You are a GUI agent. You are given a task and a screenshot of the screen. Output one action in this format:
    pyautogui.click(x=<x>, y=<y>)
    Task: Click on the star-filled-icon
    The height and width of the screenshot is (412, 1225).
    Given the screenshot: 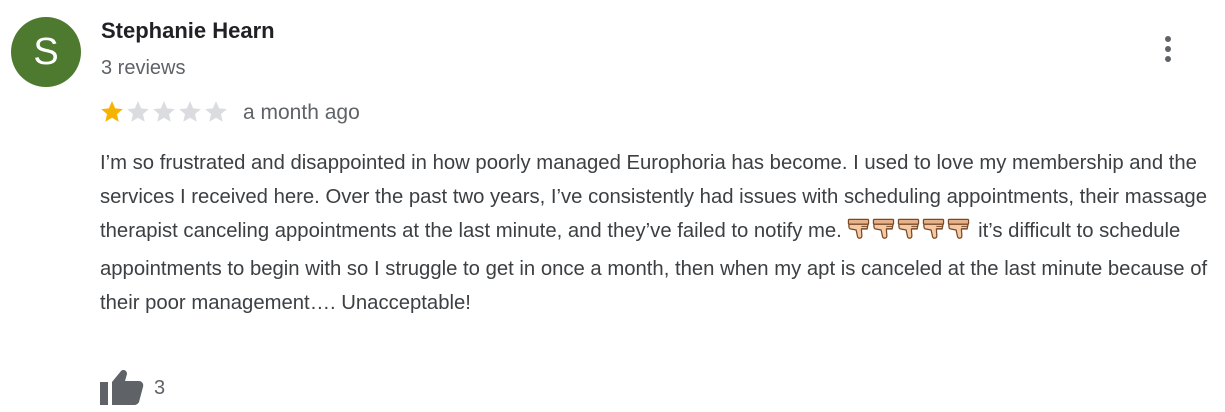 What is the action you would take?
    pyautogui.click(x=112, y=111)
    